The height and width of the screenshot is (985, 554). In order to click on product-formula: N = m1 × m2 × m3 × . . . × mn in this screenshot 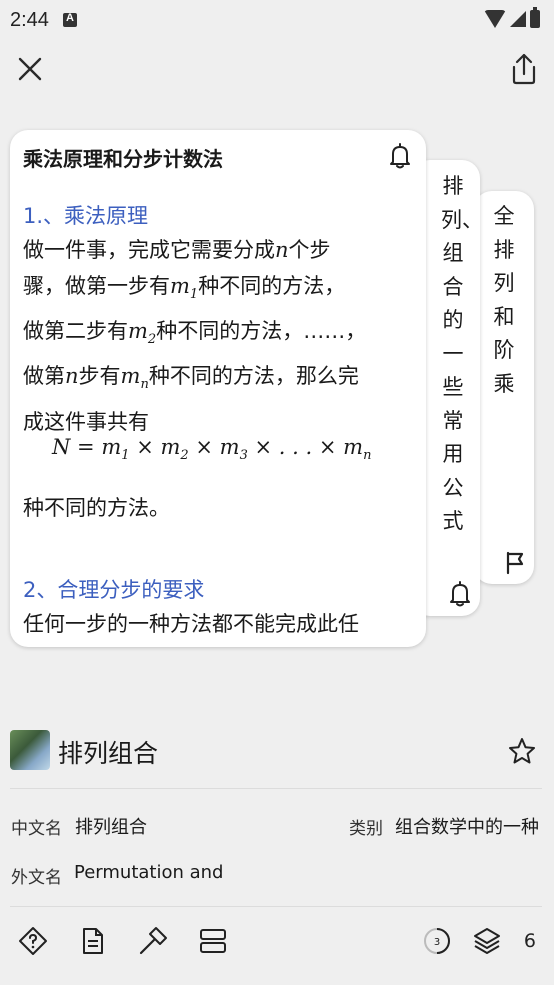, I will do `click(212, 449)`.